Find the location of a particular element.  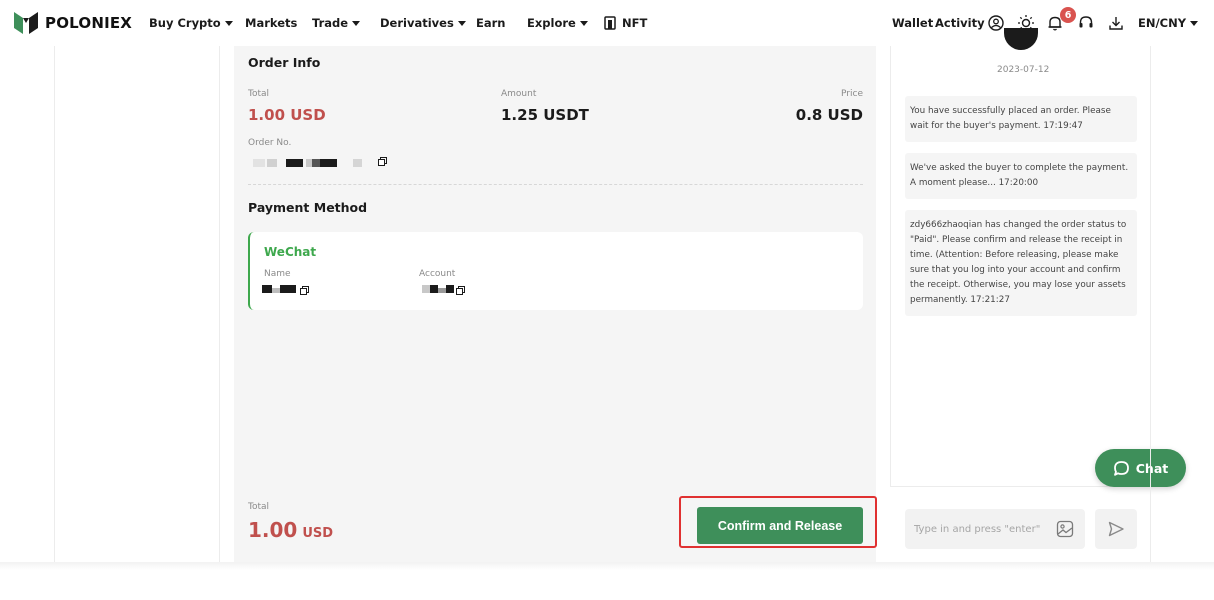

poloniex-logo: POLONIEX is located at coordinates (73, 23).